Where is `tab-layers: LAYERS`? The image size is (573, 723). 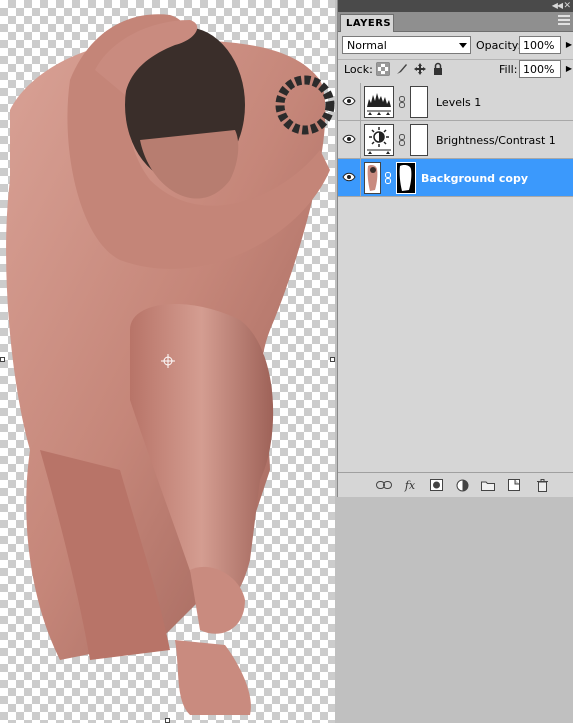
tab-layers: LAYERS is located at coordinates (367, 23).